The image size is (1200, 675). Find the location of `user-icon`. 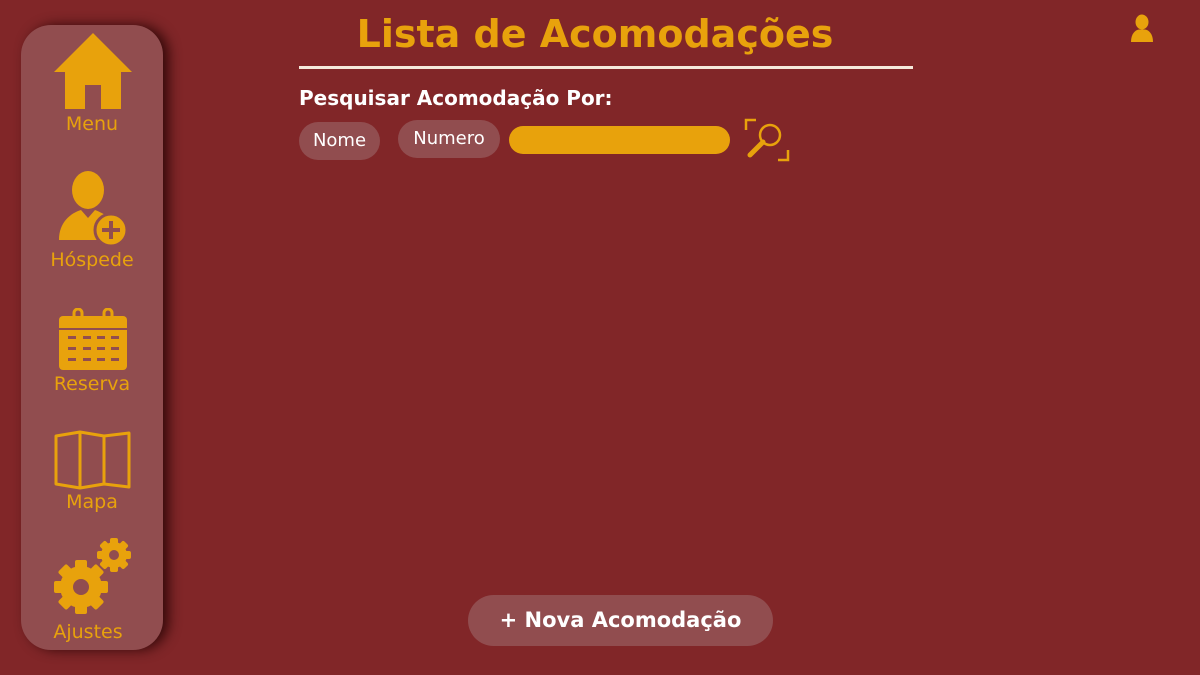

user-icon is located at coordinates (1142, 28).